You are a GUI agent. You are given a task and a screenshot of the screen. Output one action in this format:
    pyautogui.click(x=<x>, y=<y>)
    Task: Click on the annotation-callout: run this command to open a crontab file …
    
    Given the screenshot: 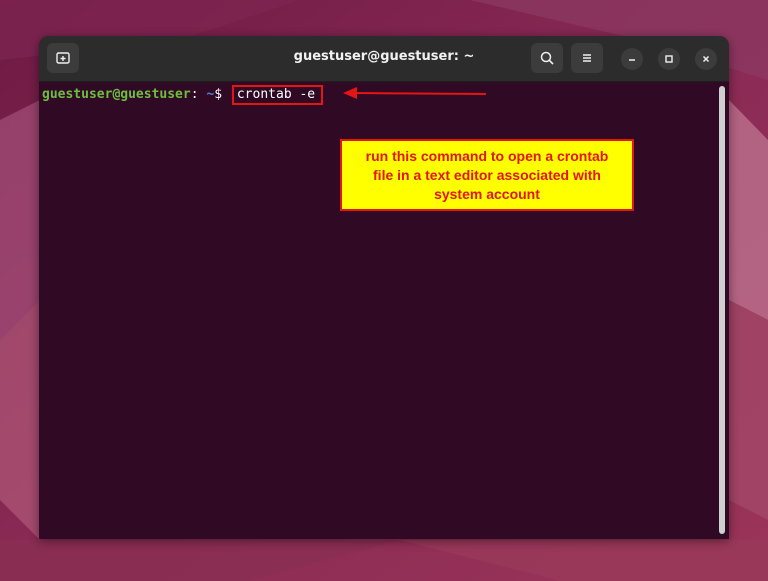 What is the action you would take?
    pyautogui.click(x=487, y=175)
    